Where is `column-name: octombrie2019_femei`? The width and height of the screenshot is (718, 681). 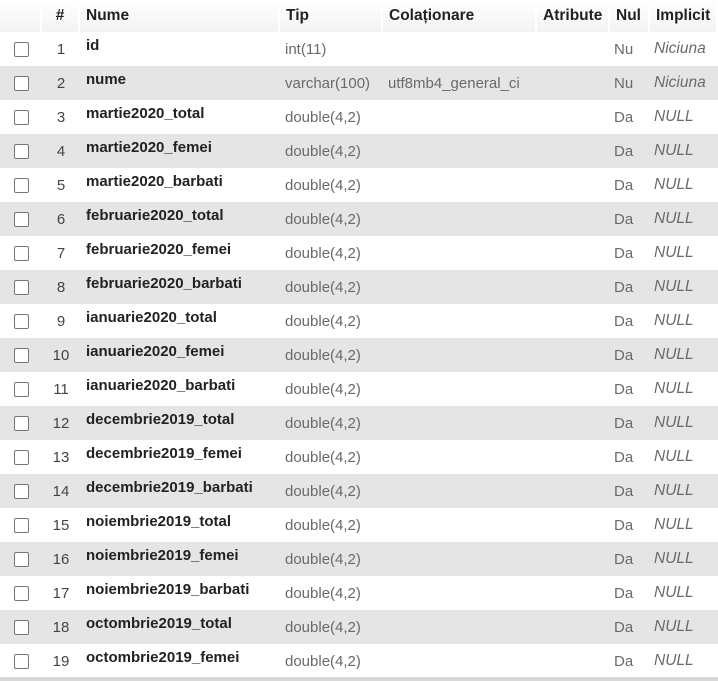 column-name: octombrie2019_femei is located at coordinates (180, 661).